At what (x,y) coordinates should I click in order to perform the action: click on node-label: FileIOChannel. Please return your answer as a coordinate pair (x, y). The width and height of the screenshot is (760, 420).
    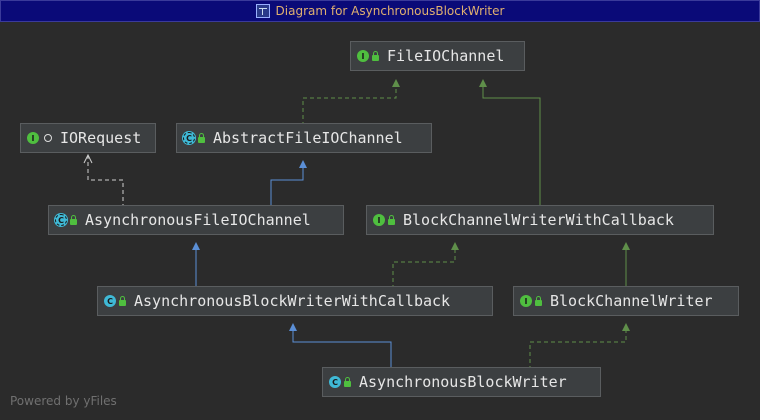
    Looking at the image, I should click on (446, 56).